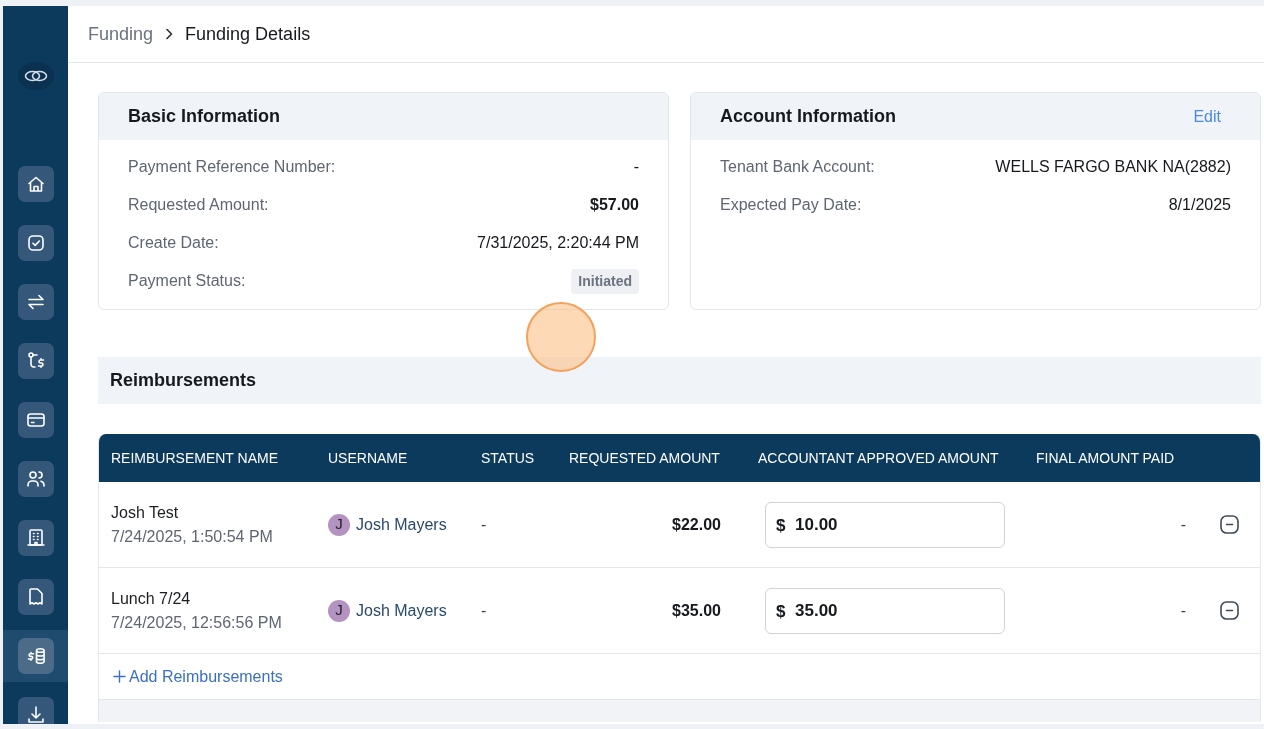  Describe the element at coordinates (513, 458) in the screenshot. I see `column-header: STATUS` at that location.